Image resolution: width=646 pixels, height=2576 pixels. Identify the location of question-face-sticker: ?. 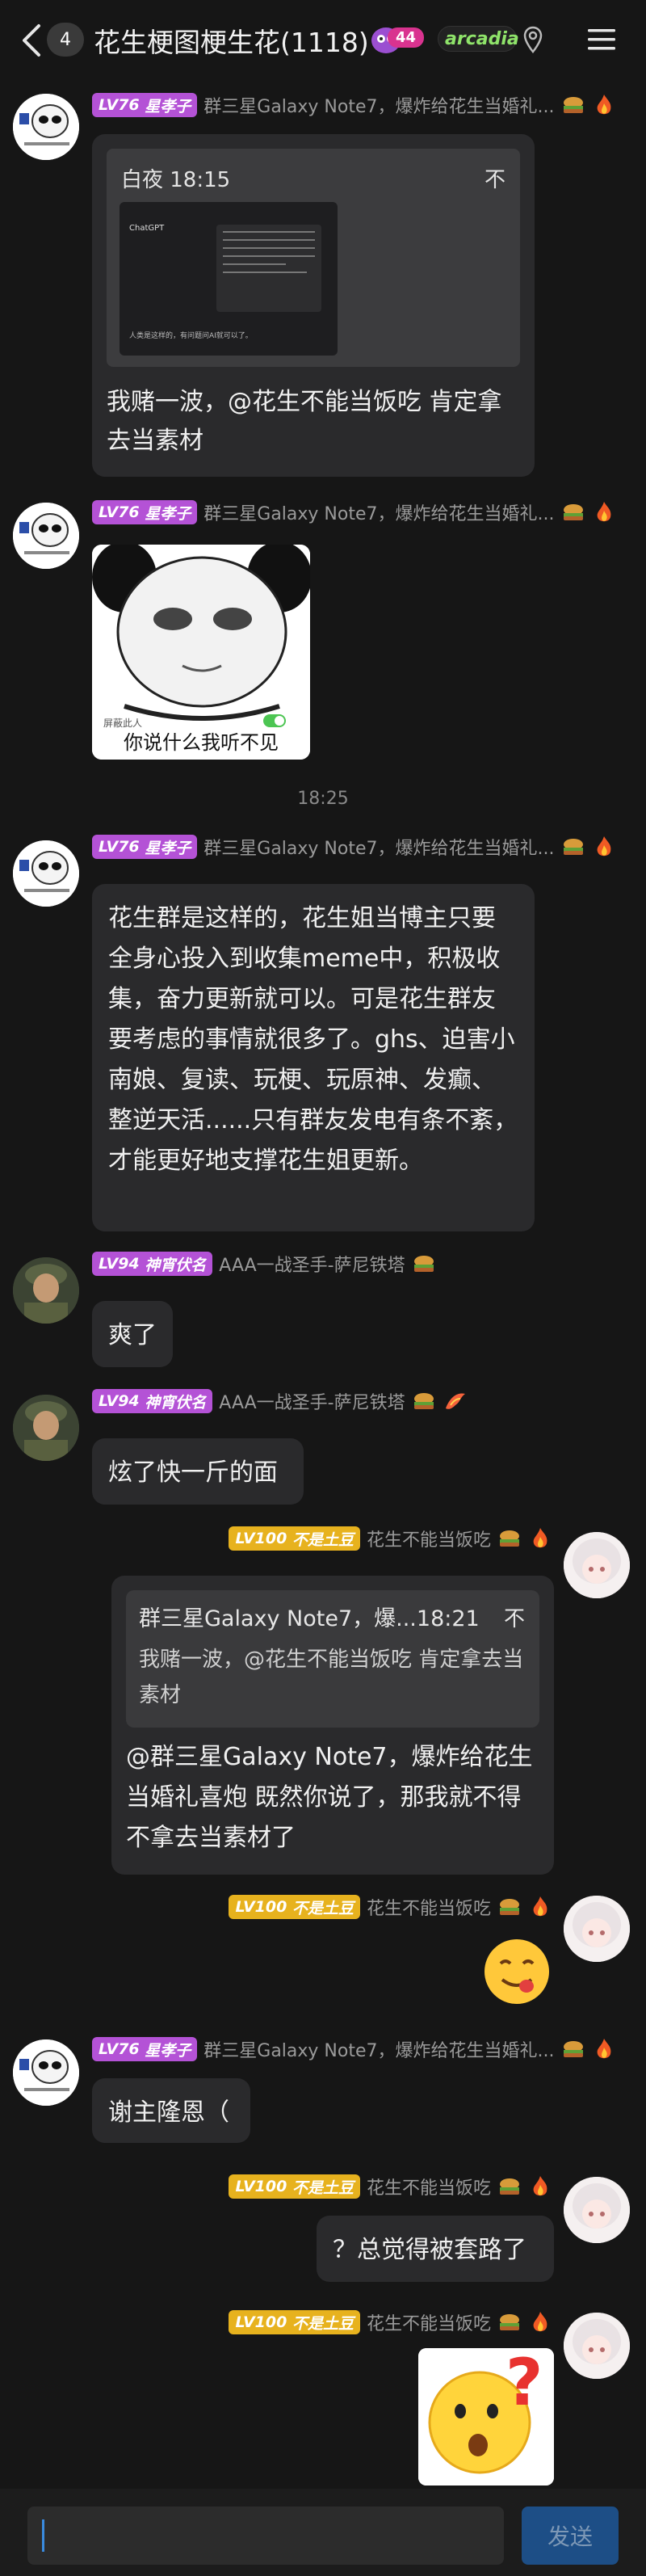
(486, 2417).